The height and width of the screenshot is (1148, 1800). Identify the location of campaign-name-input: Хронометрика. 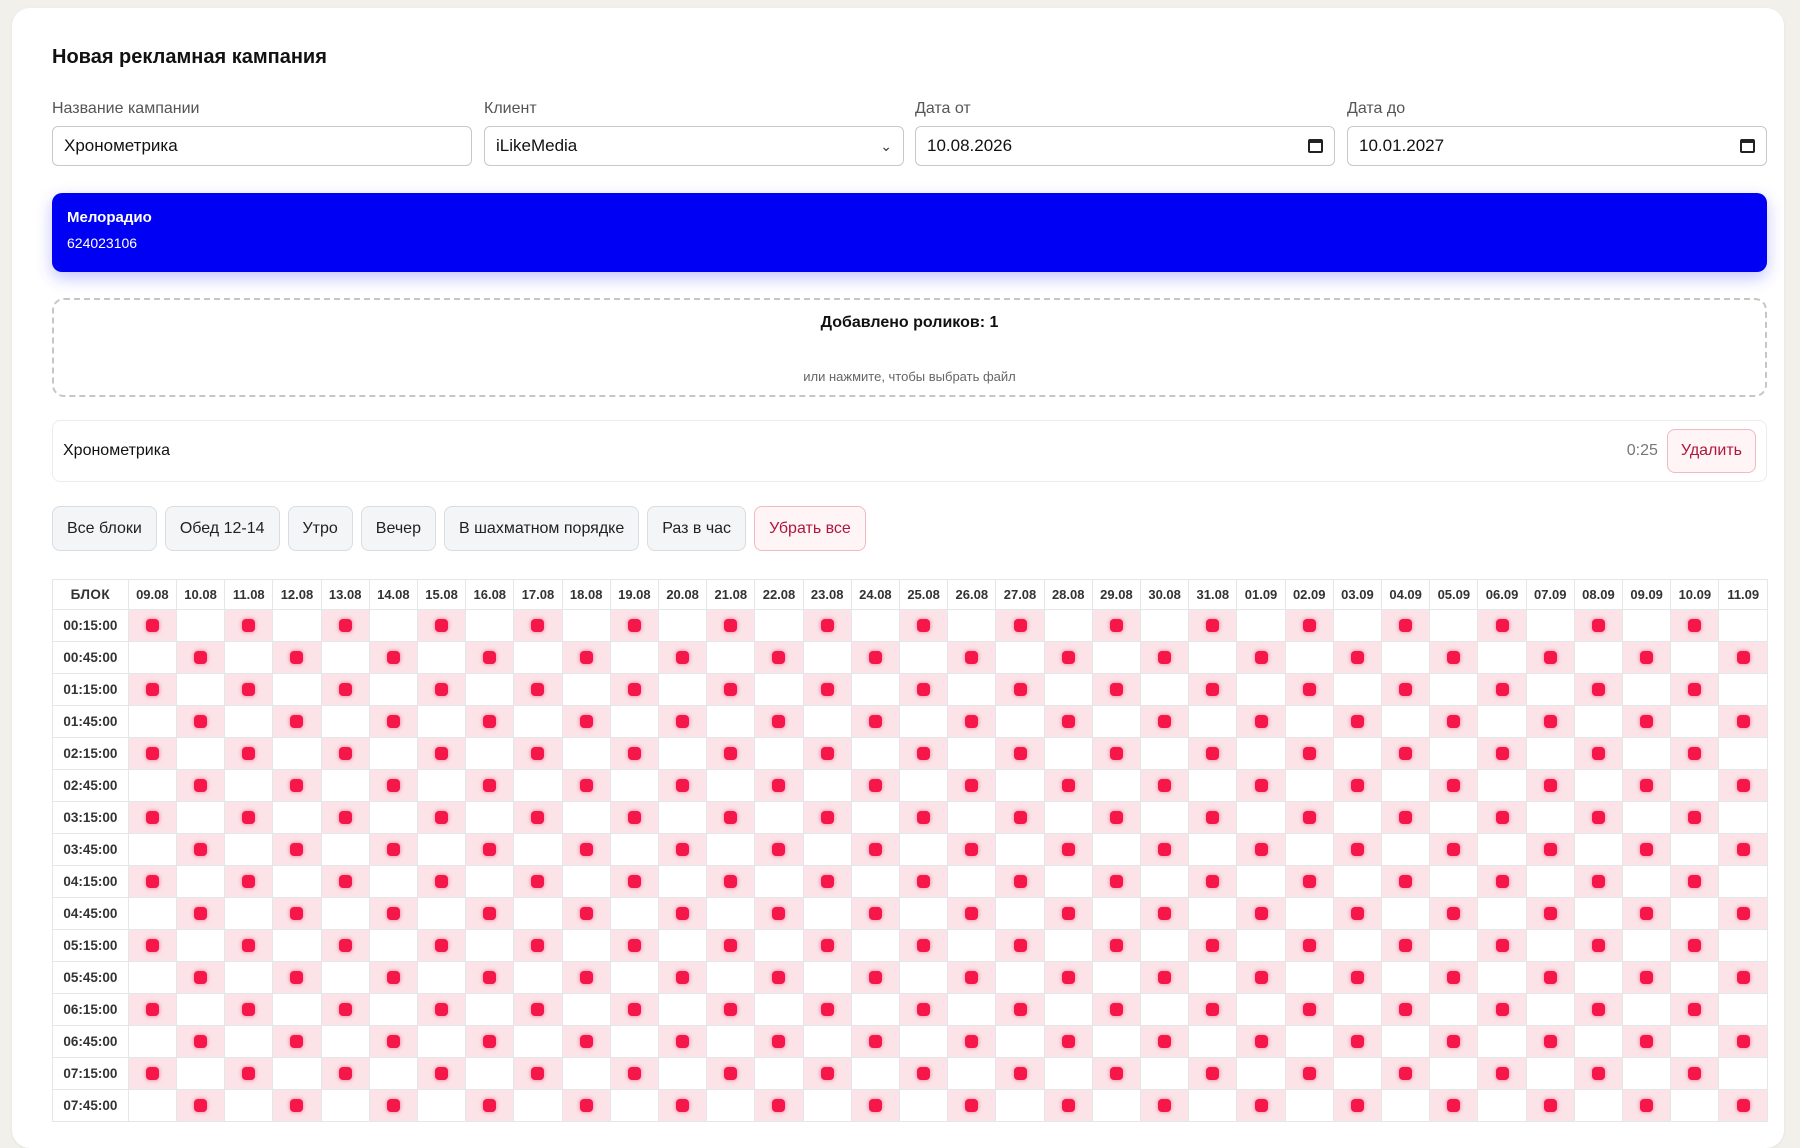
(262, 146).